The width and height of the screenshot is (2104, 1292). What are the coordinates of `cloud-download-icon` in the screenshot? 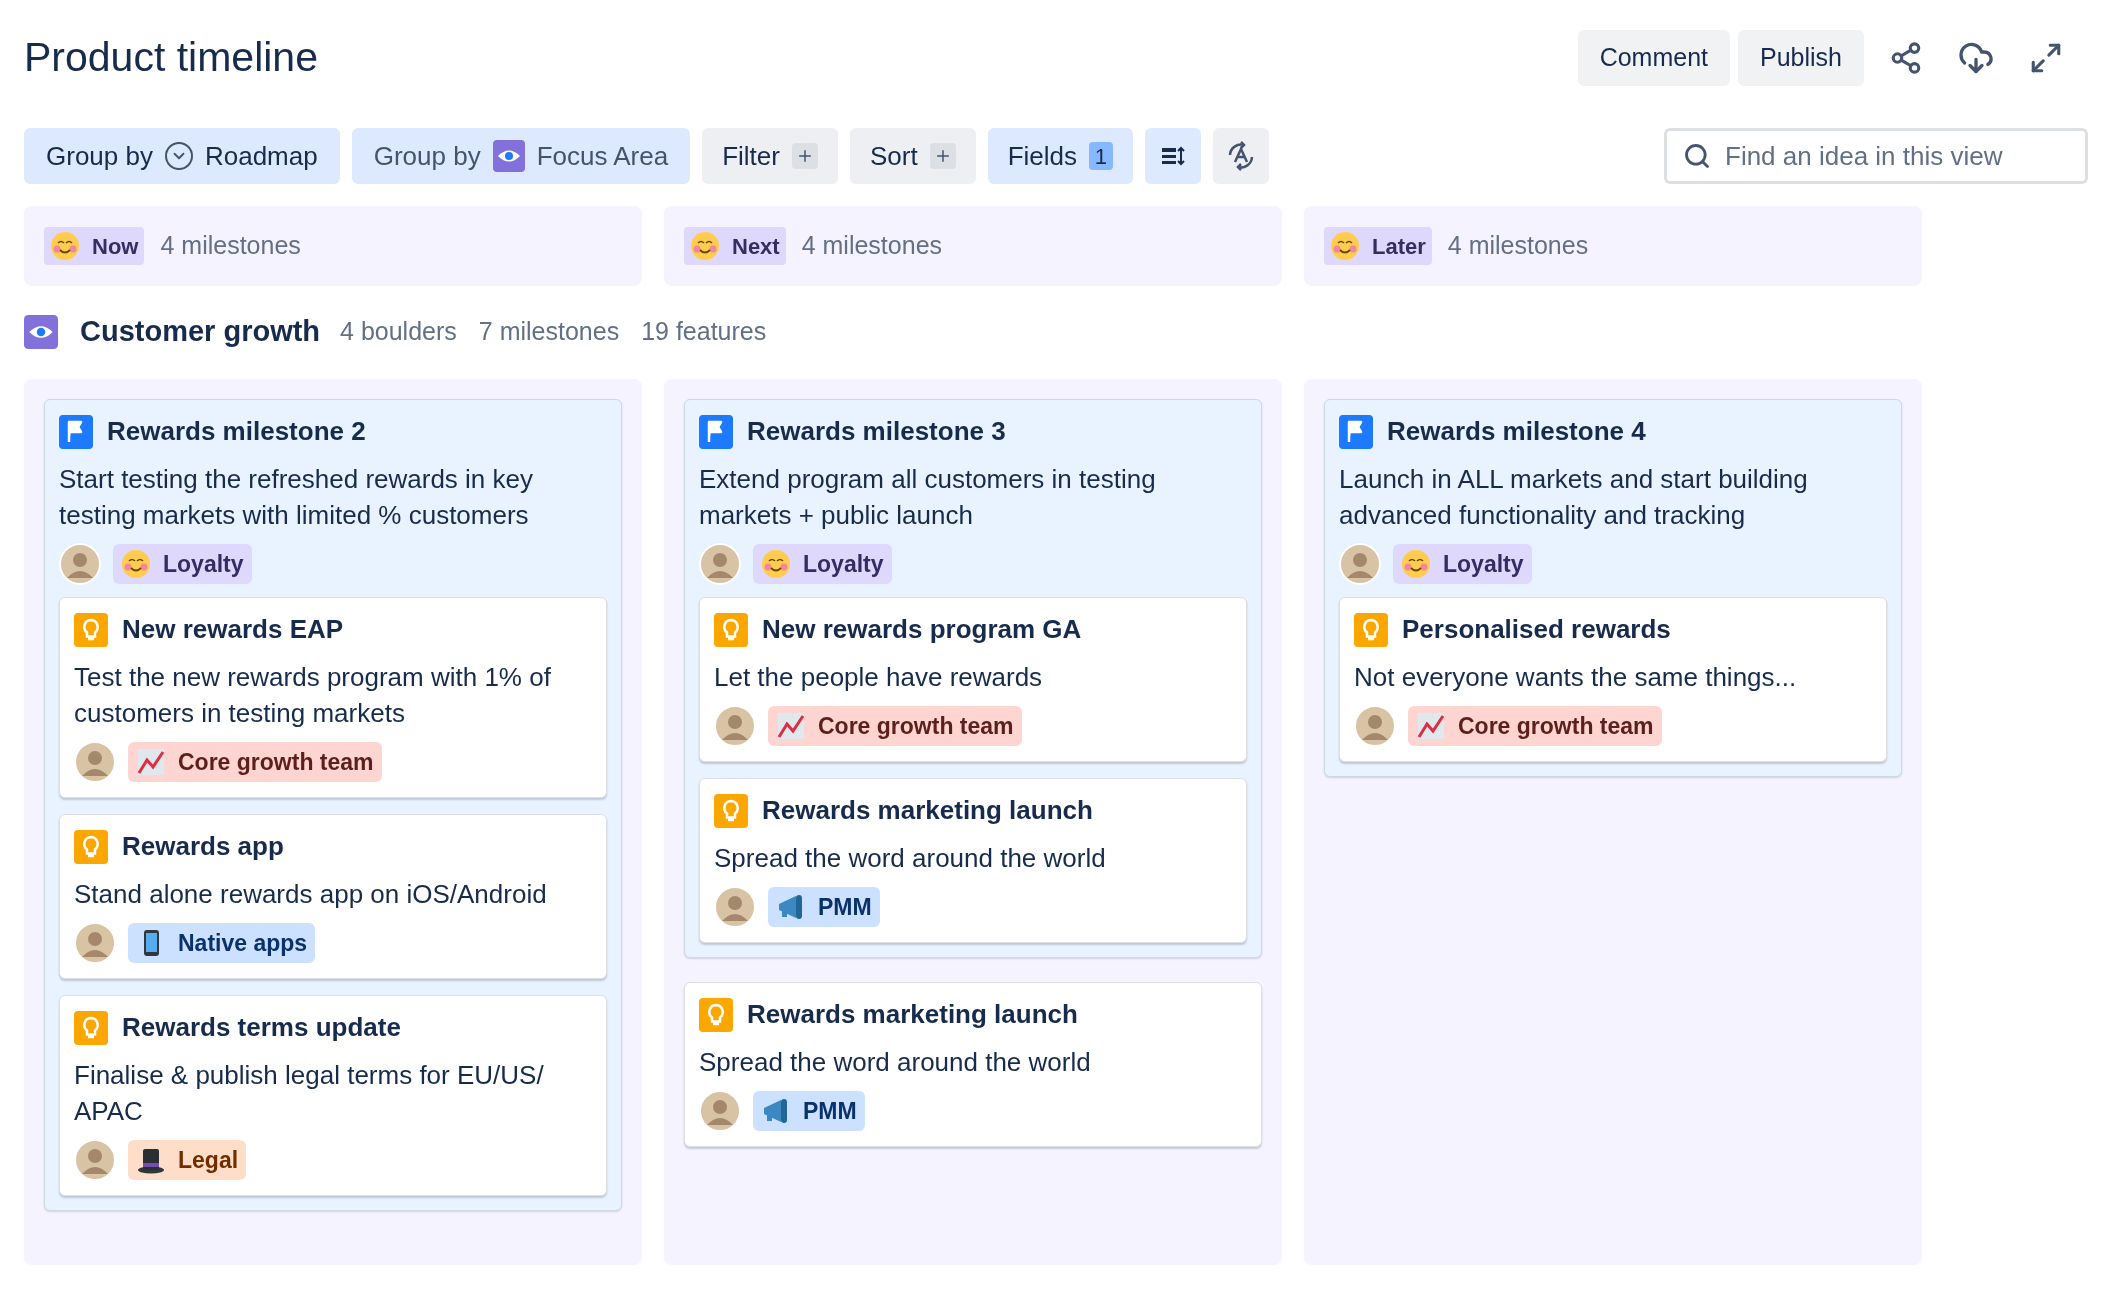 It's located at (1976, 58).